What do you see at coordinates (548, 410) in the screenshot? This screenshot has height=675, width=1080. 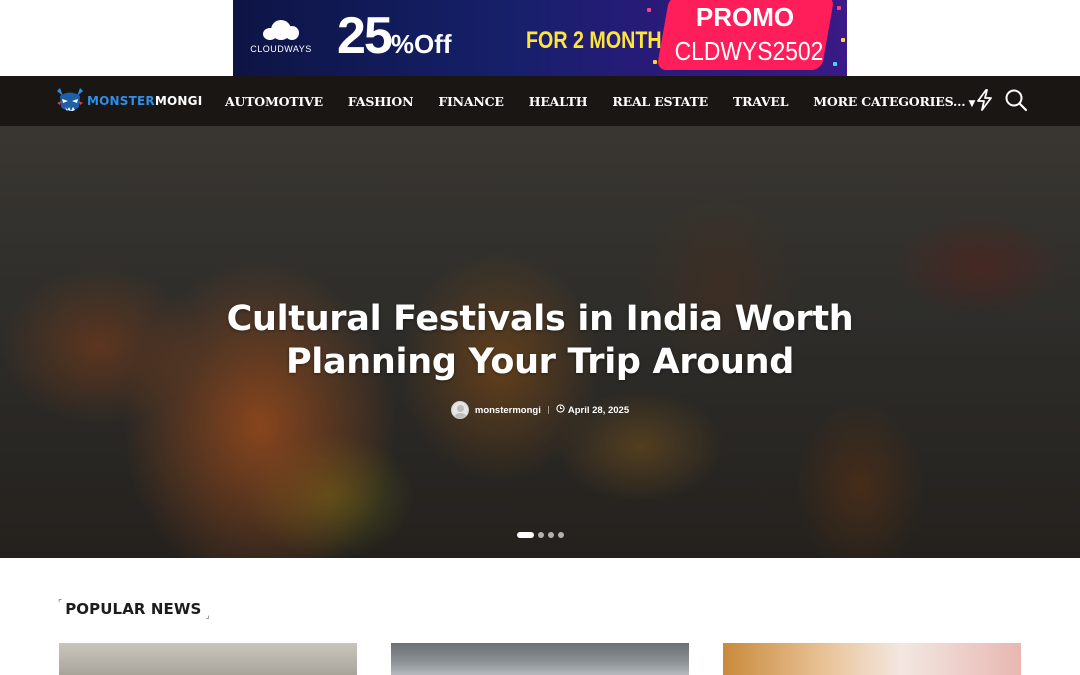 I see `meta-divider` at bounding box center [548, 410].